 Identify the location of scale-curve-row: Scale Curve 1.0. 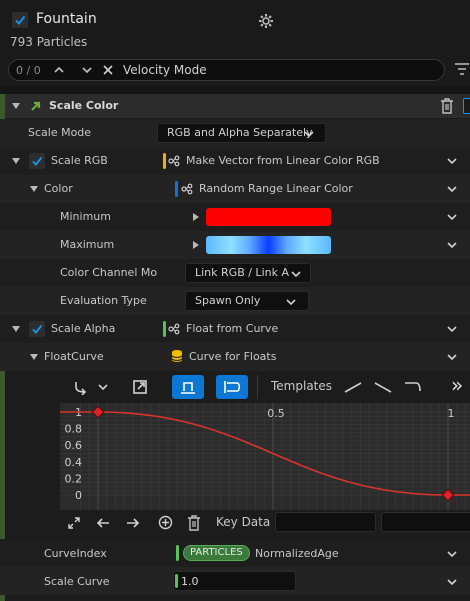
(235, 581).